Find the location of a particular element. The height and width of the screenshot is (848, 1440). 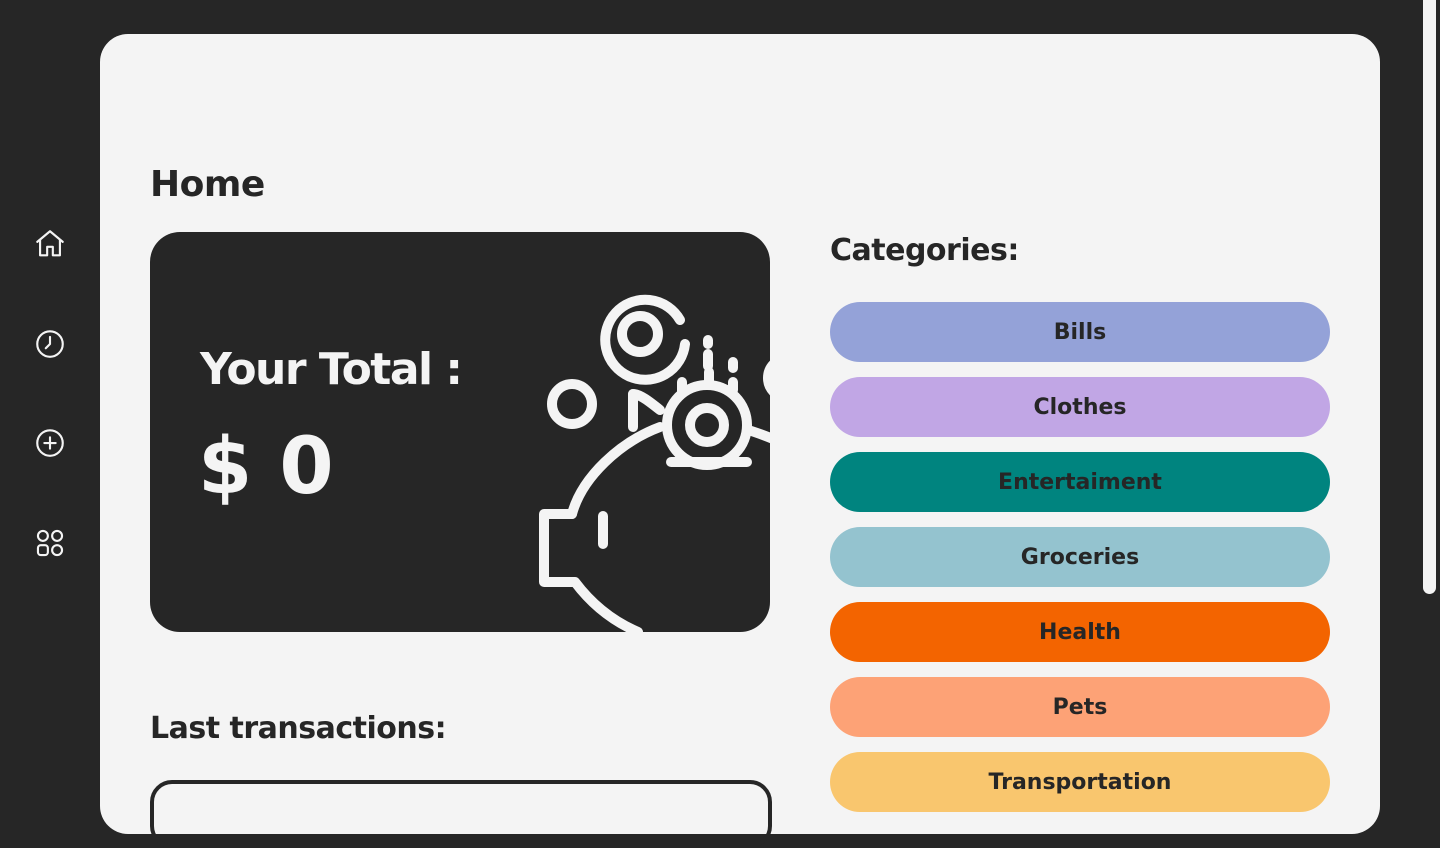

category-entertainment: Entertaiment is located at coordinates (1080, 482).